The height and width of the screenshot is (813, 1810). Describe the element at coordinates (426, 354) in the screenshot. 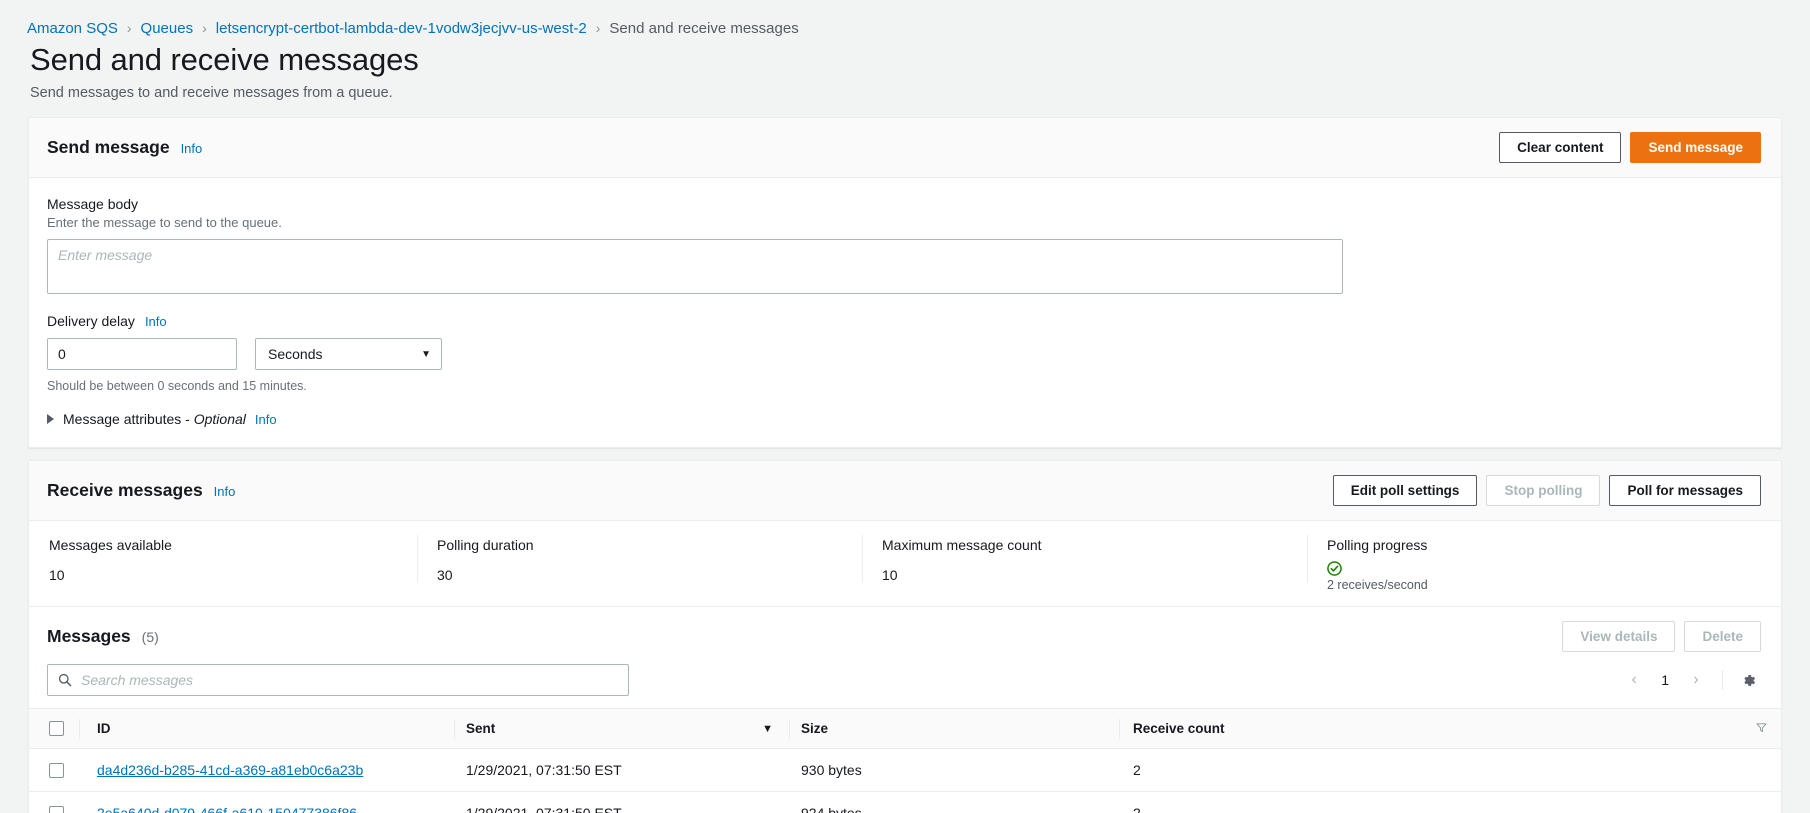

I see `chevron-down-icon: ▼` at that location.